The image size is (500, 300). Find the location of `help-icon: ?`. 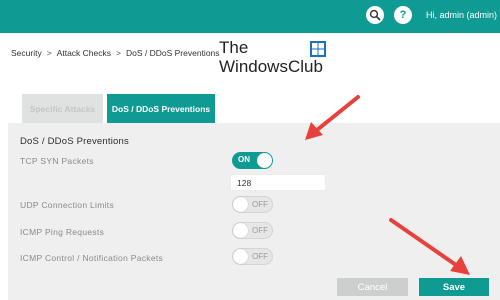

help-icon: ? is located at coordinates (403, 15).